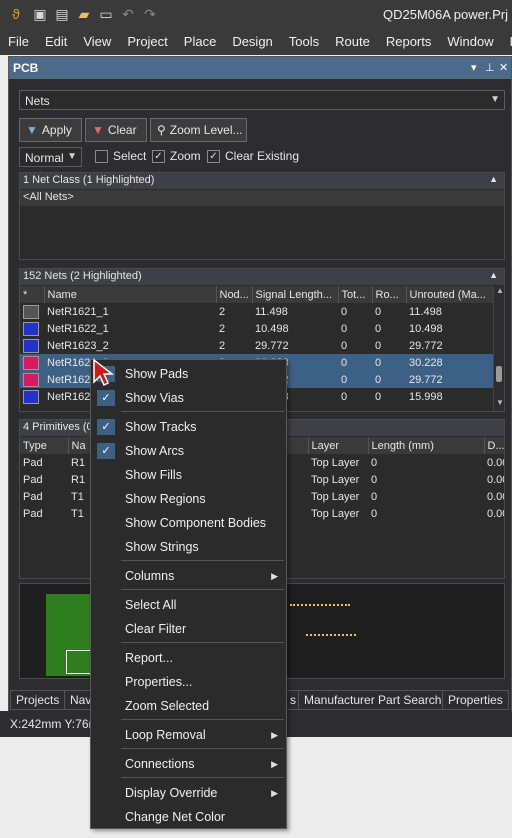 The height and width of the screenshot is (838, 512). What do you see at coordinates (352, 41) in the screenshot?
I see `menu-route: Route` at bounding box center [352, 41].